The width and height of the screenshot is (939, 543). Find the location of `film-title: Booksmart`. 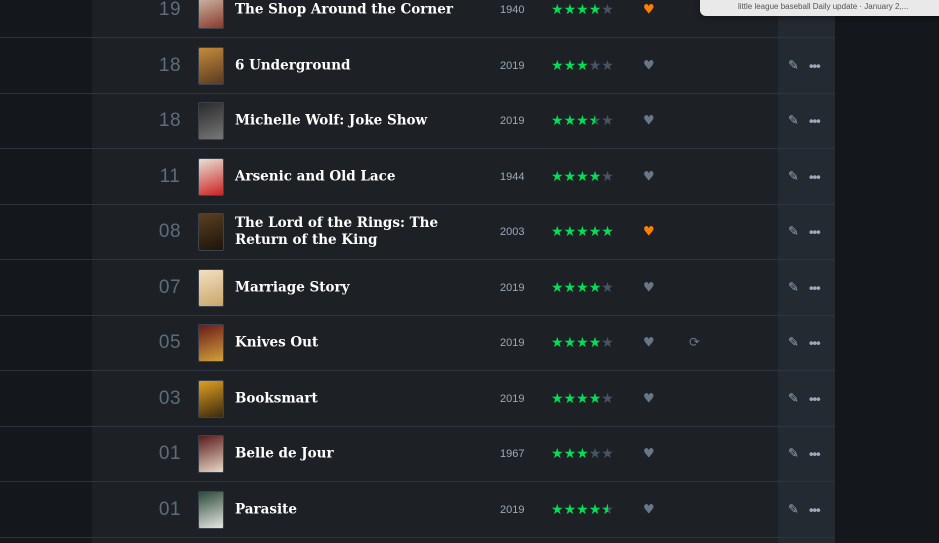

film-title: Booksmart is located at coordinates (345, 398).